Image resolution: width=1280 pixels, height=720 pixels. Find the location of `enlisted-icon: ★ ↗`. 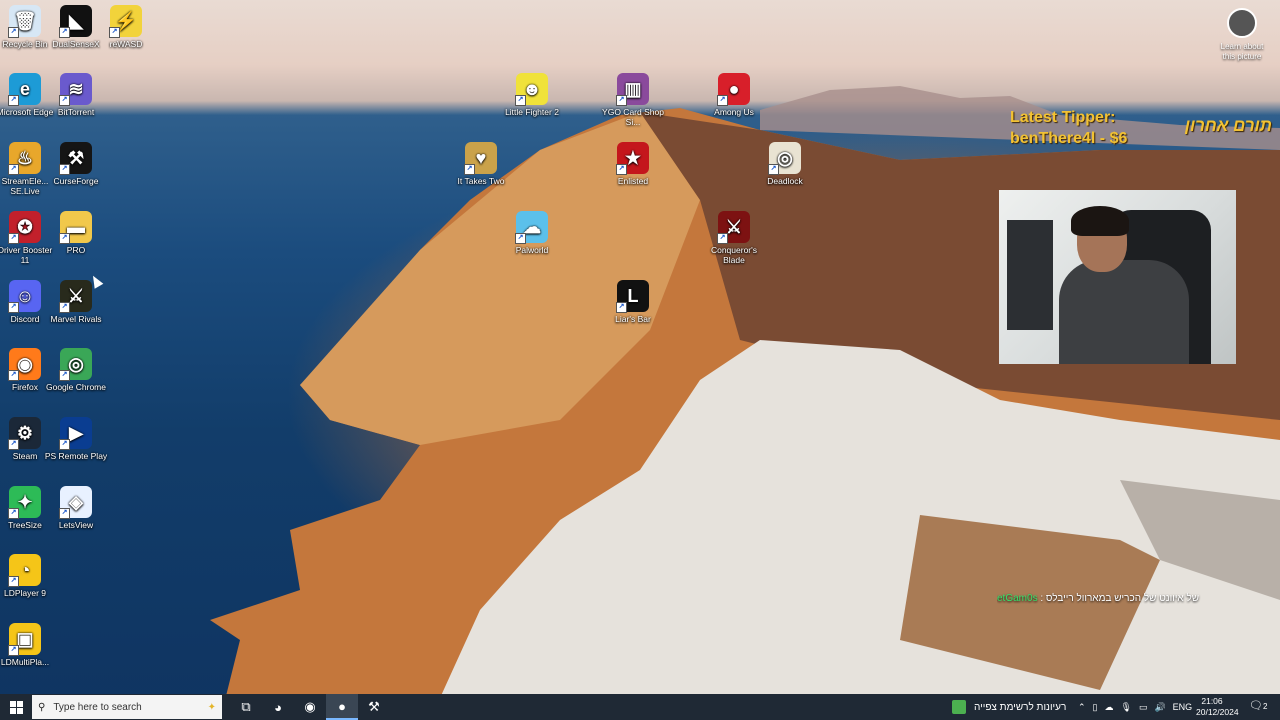

enlisted-icon: ★ ↗ is located at coordinates (632, 158).